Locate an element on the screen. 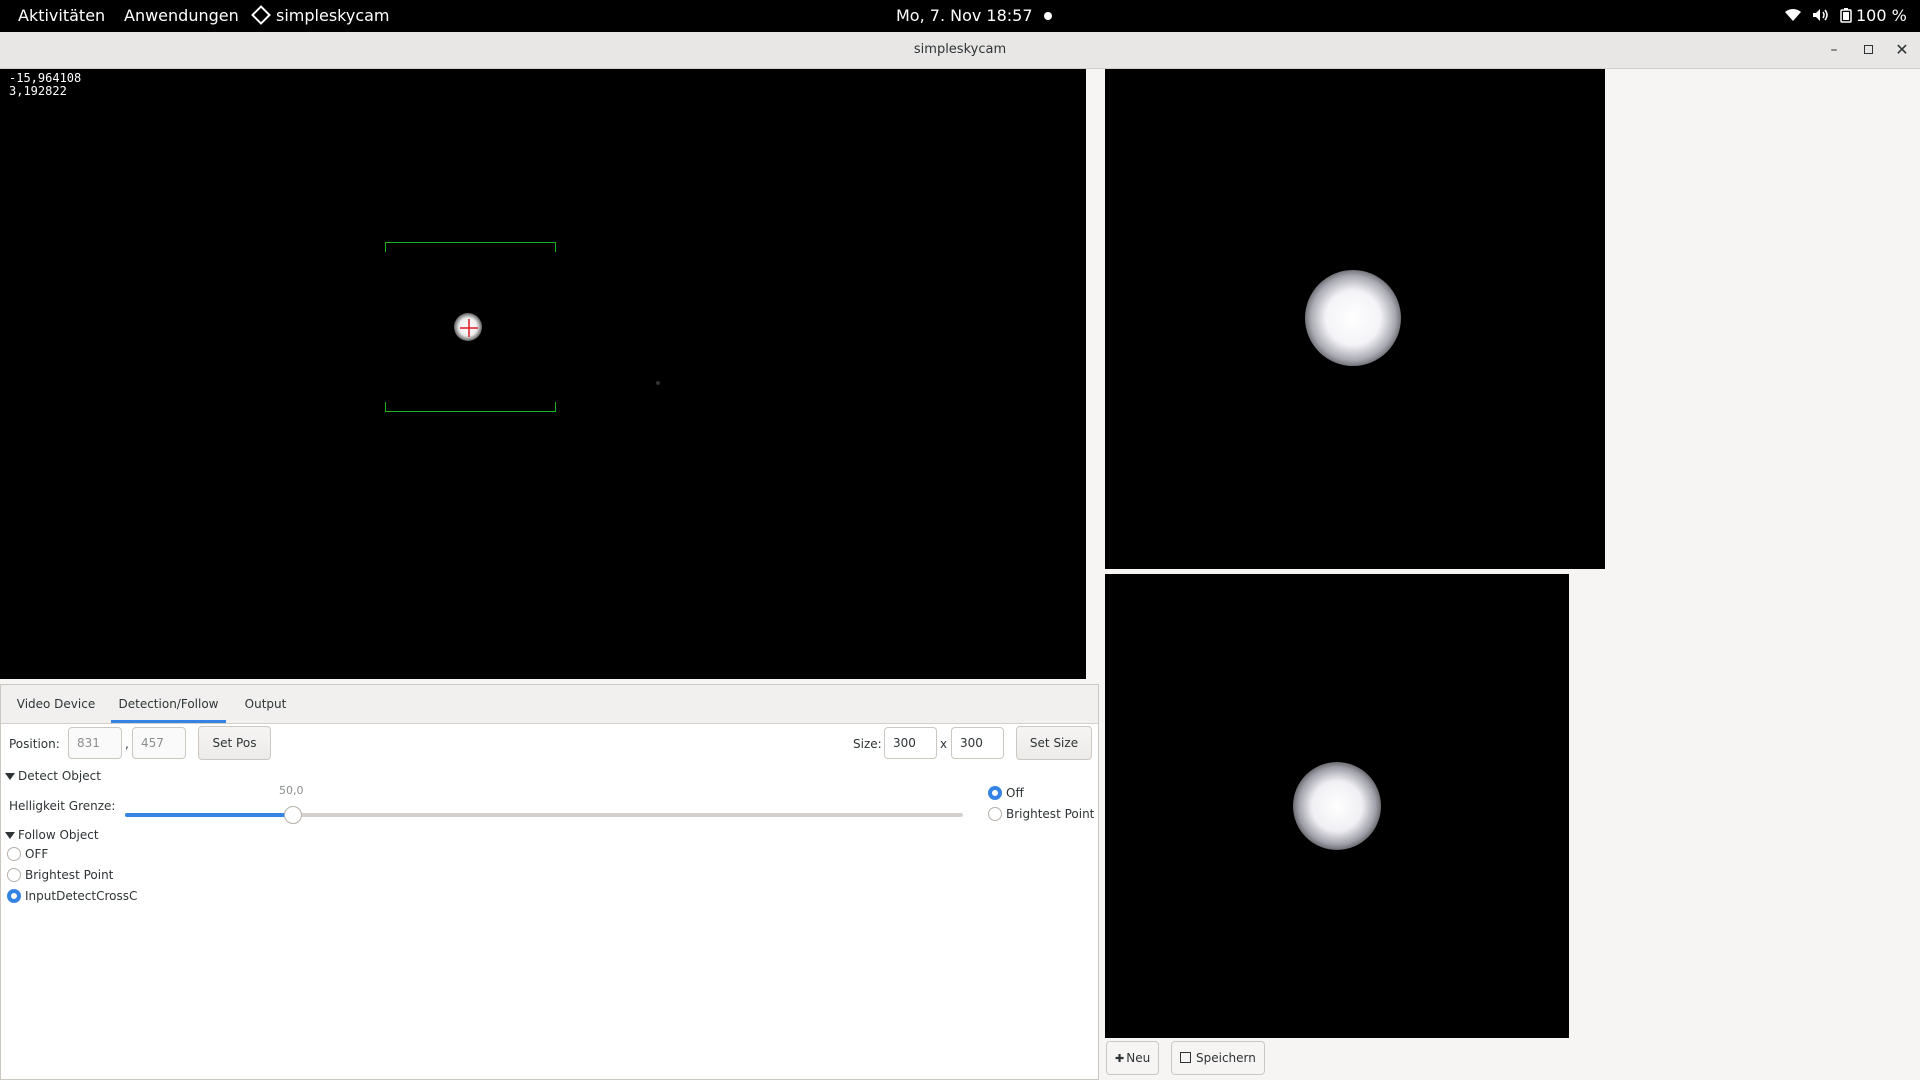  faint-star is located at coordinates (658, 383).